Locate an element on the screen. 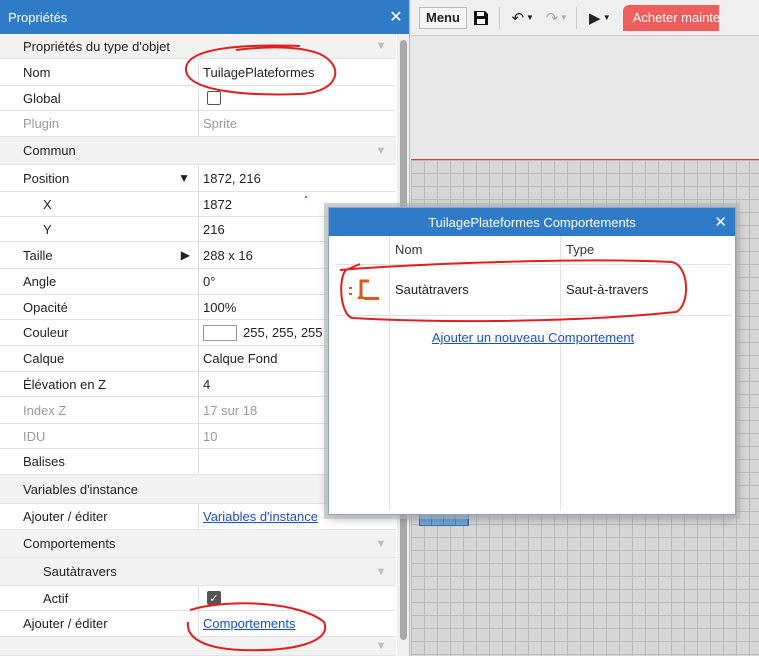 The width and height of the screenshot is (759, 656). prop-value: Sprite is located at coordinates (297, 123).